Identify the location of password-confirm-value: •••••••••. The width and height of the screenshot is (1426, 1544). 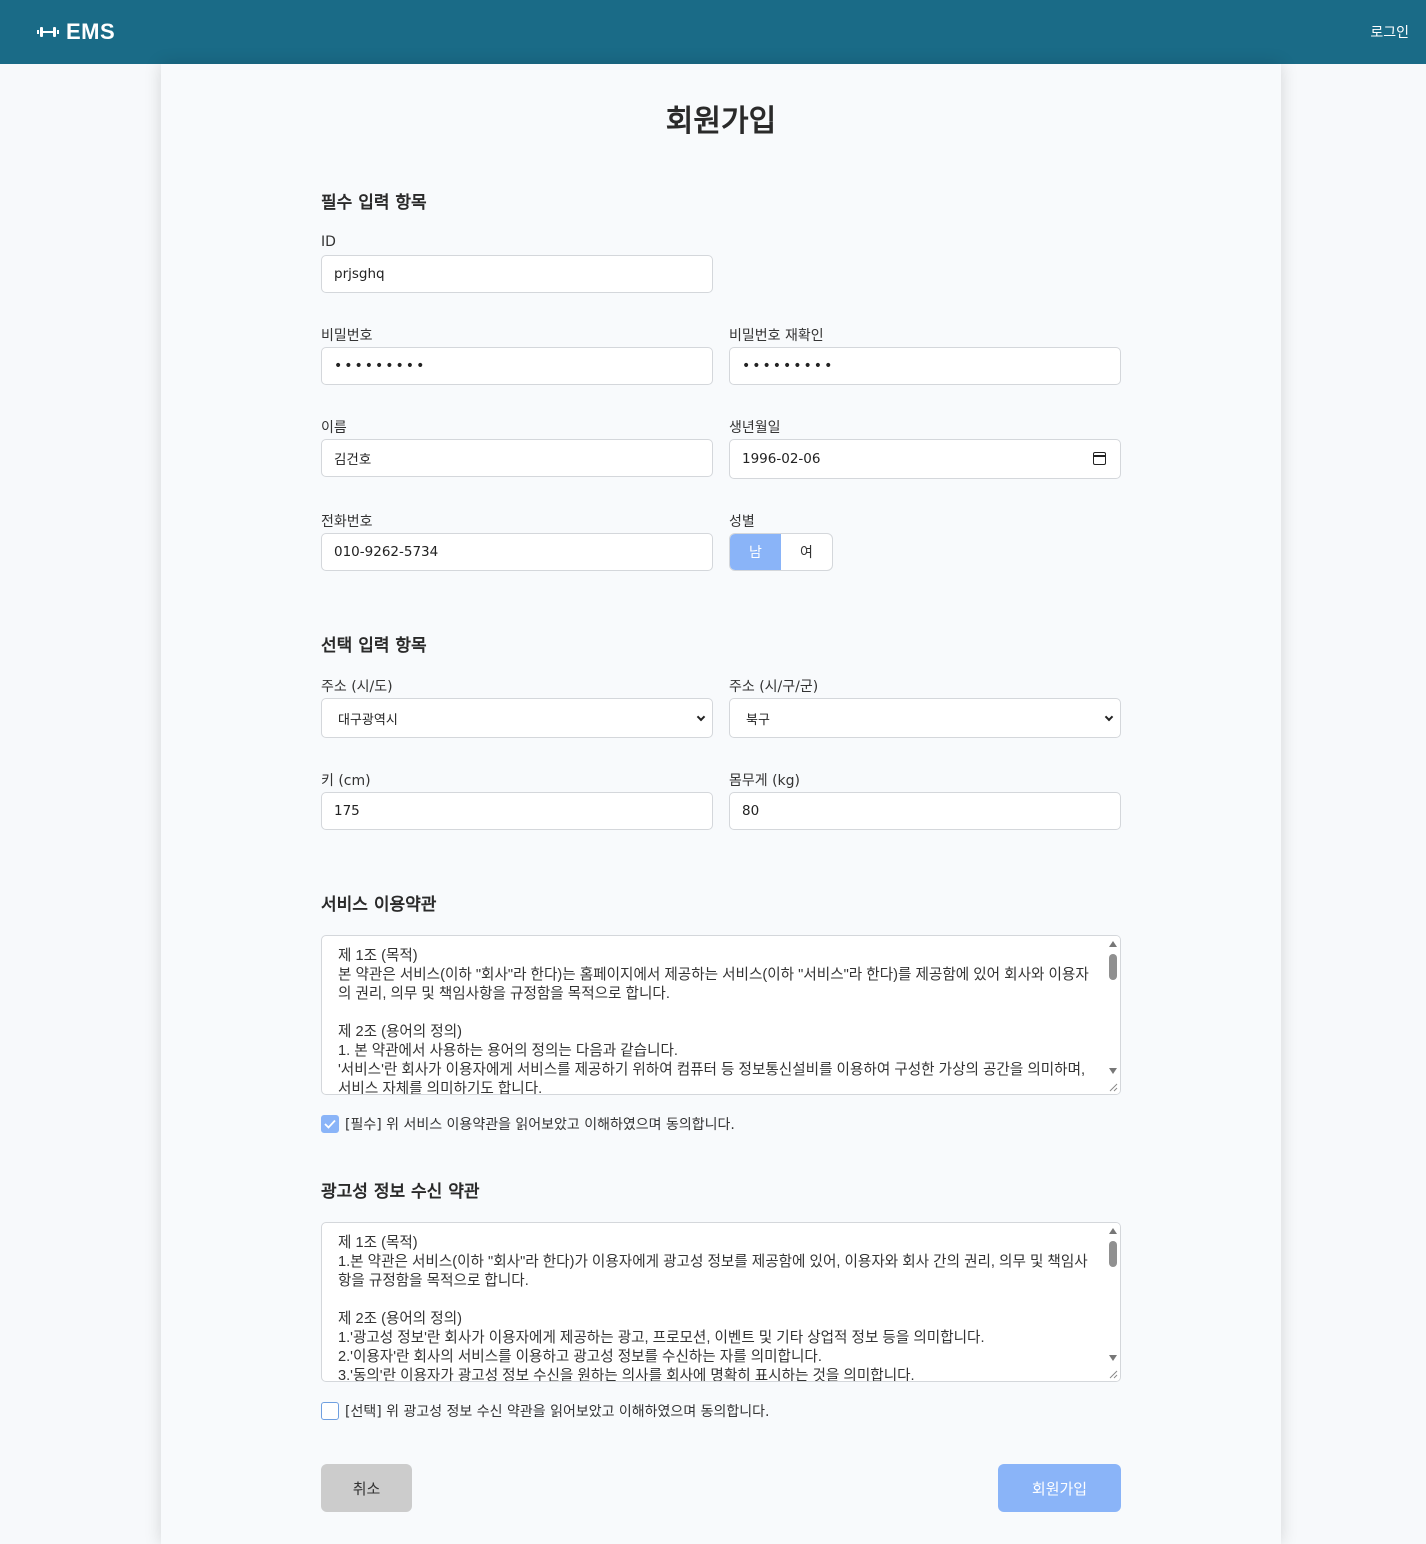
(788, 366).